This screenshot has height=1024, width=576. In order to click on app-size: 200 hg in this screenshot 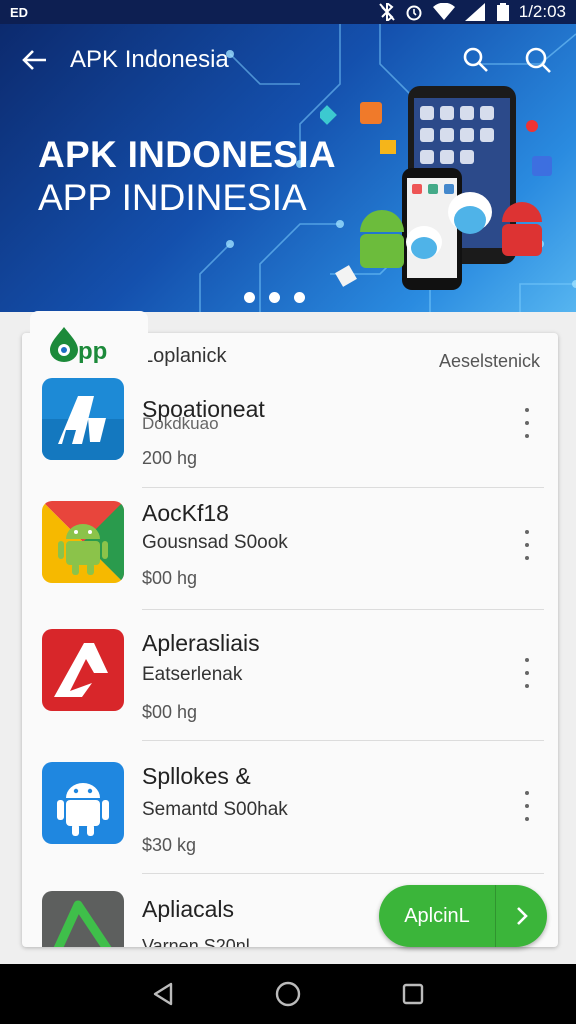, I will do `click(170, 458)`.